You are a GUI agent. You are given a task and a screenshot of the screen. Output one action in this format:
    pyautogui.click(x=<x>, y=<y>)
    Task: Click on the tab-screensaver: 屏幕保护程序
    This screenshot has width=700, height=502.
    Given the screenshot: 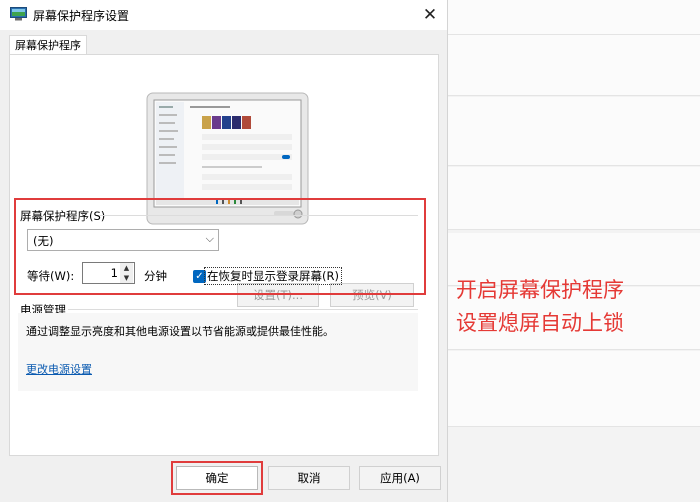 What is the action you would take?
    pyautogui.click(x=48, y=45)
    